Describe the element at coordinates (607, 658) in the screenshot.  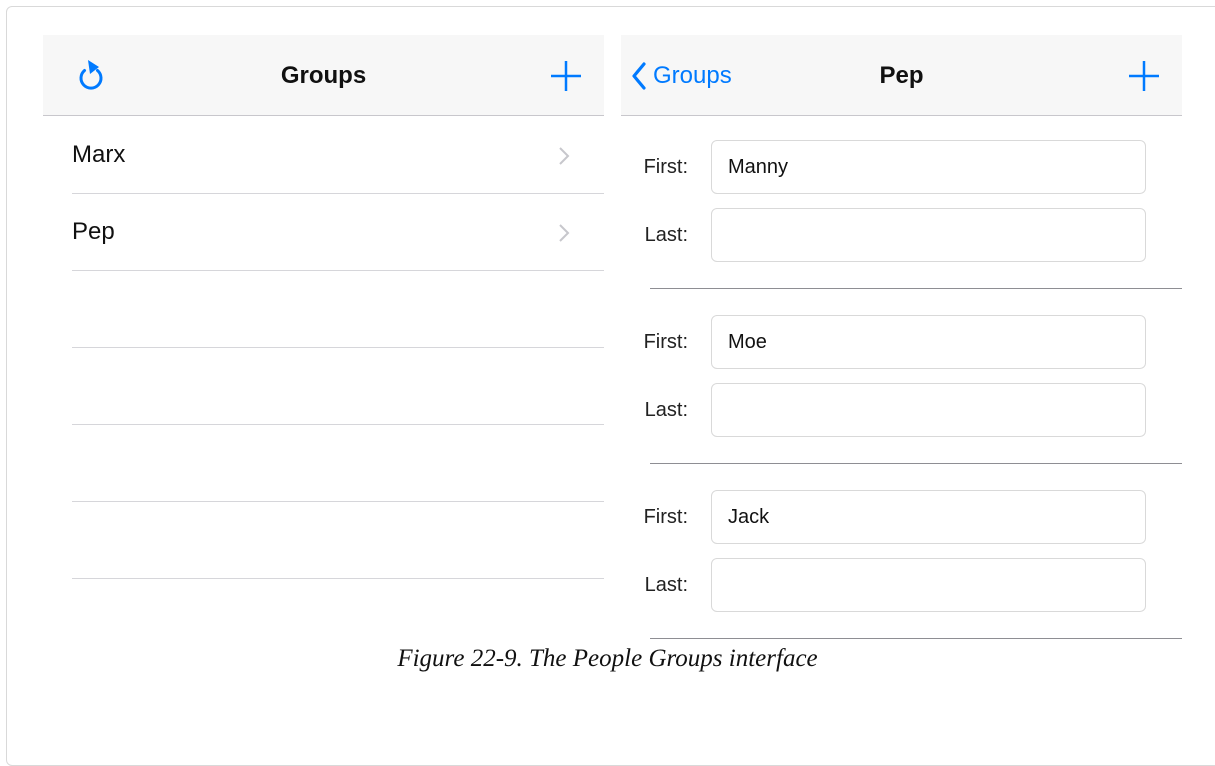
I see `figure-caption: Figure 22-9. The People Groups interface` at that location.